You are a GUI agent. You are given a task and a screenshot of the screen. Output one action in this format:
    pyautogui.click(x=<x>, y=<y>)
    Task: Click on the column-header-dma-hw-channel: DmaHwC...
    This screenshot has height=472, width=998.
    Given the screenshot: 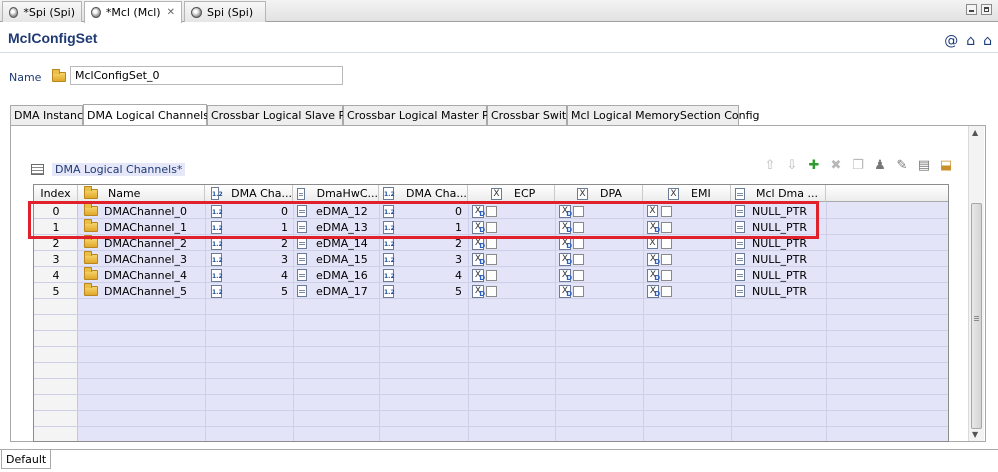 What is the action you would take?
    pyautogui.click(x=336, y=193)
    